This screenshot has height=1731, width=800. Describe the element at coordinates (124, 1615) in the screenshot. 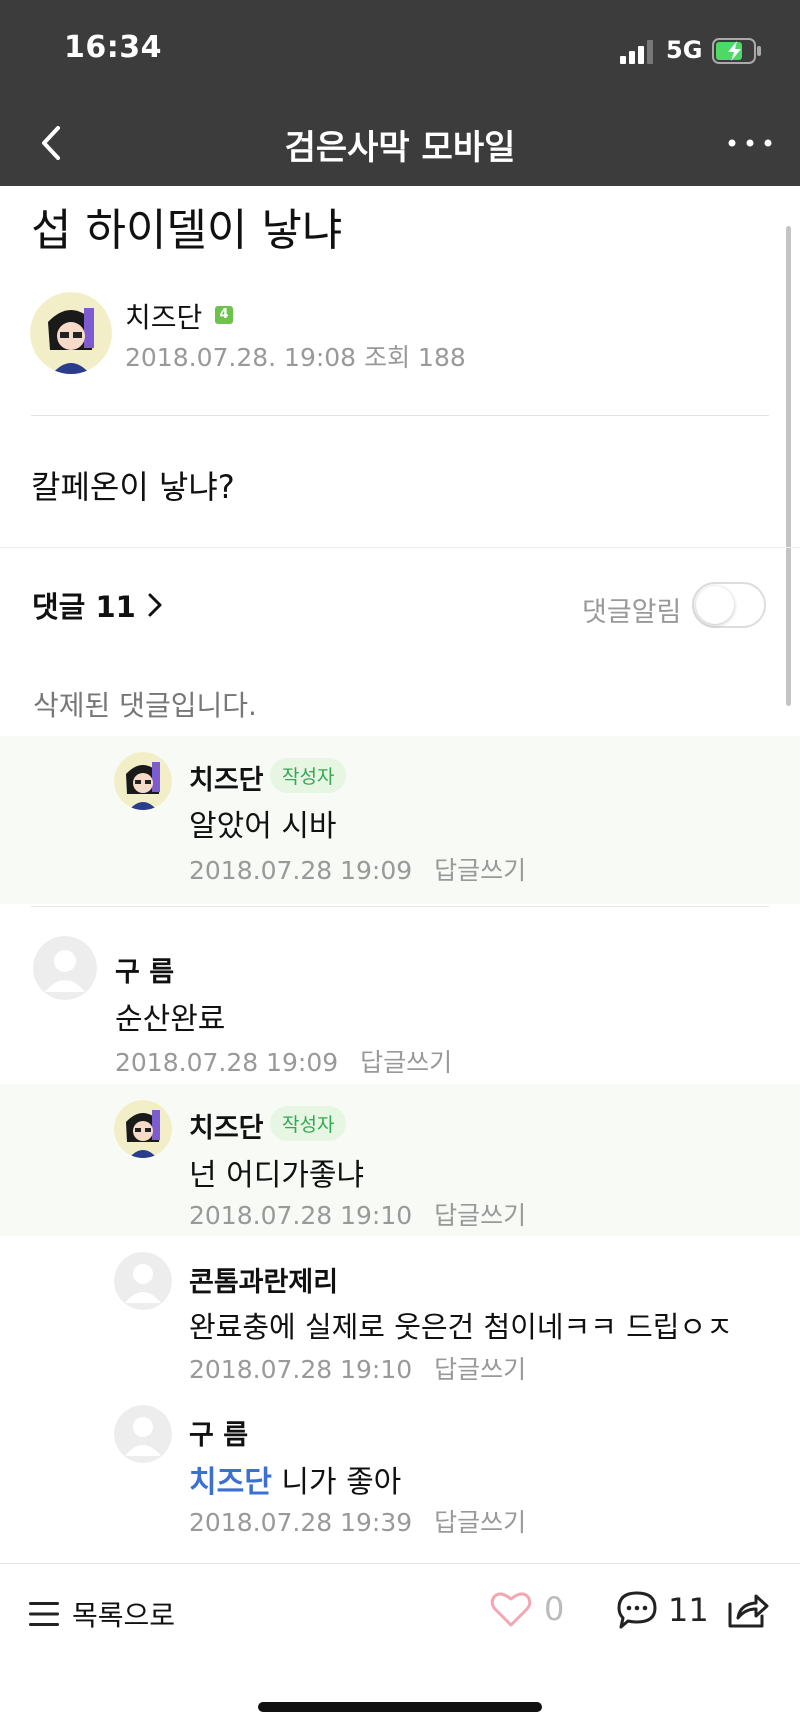

I see `list-button-label: 목록으로` at that location.